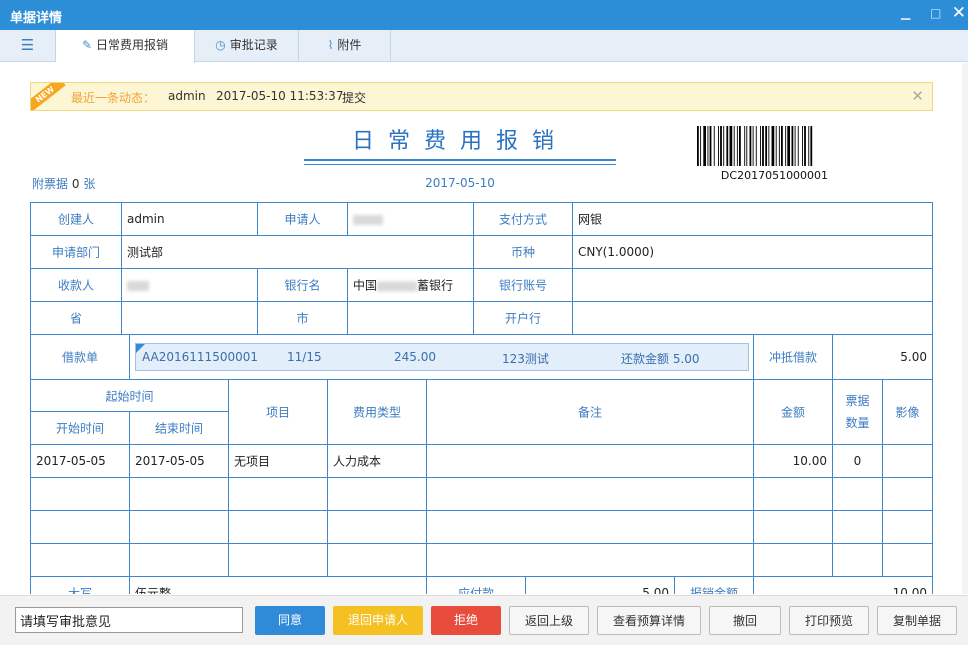 This screenshot has width=968, height=645. I want to click on minimize-icon: ▁, so click(905, 13).